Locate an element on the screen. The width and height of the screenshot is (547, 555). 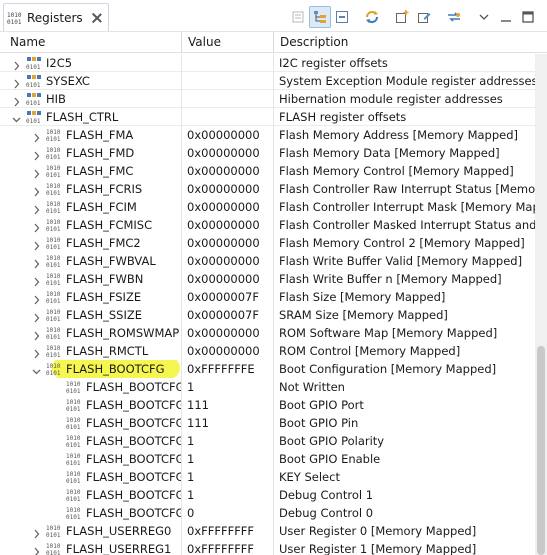
name-cell: 1010 0101 FLASH_BOOTCFG is located at coordinates (90, 369).